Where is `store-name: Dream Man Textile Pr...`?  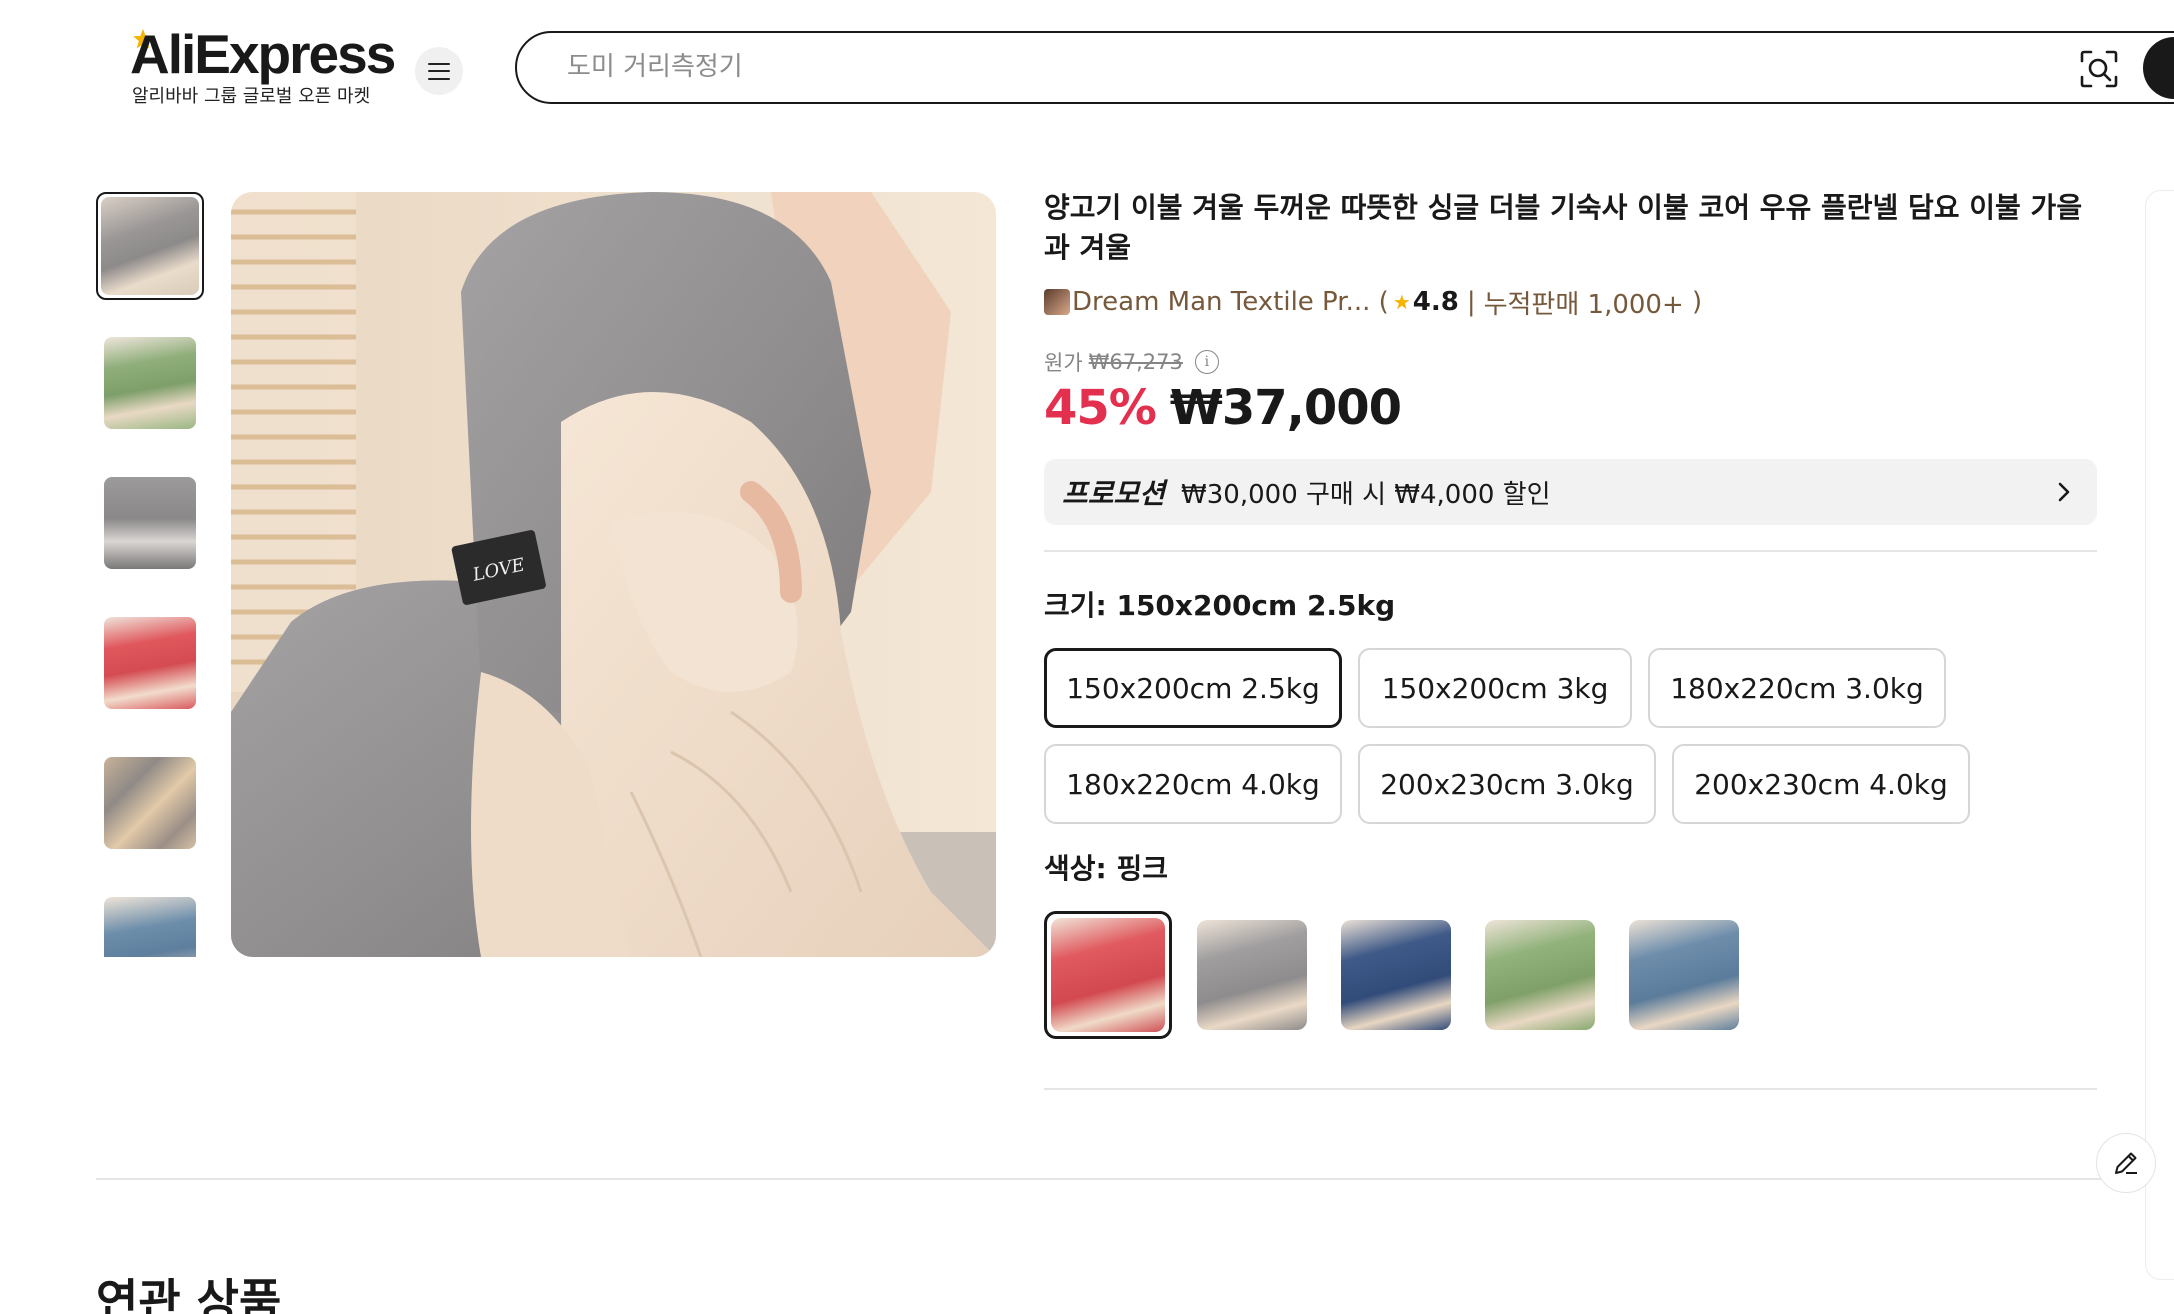 store-name: Dream Man Textile Pr... is located at coordinates (1221, 302).